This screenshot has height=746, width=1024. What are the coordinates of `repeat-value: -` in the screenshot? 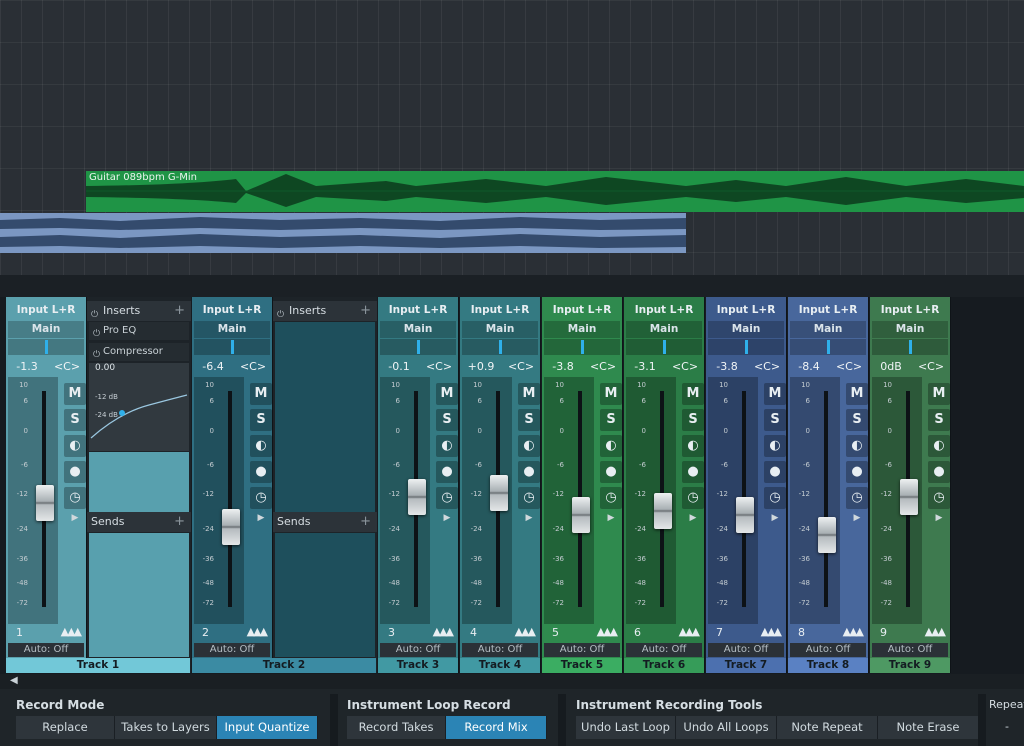 It's located at (1007, 726).